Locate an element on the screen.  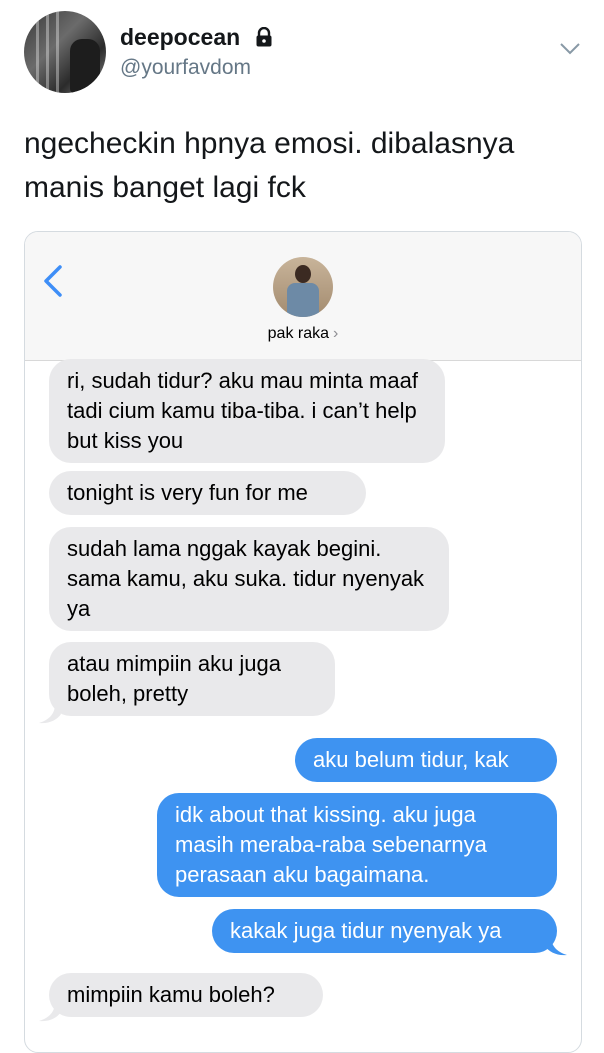
back-icon is located at coordinates (53, 281).